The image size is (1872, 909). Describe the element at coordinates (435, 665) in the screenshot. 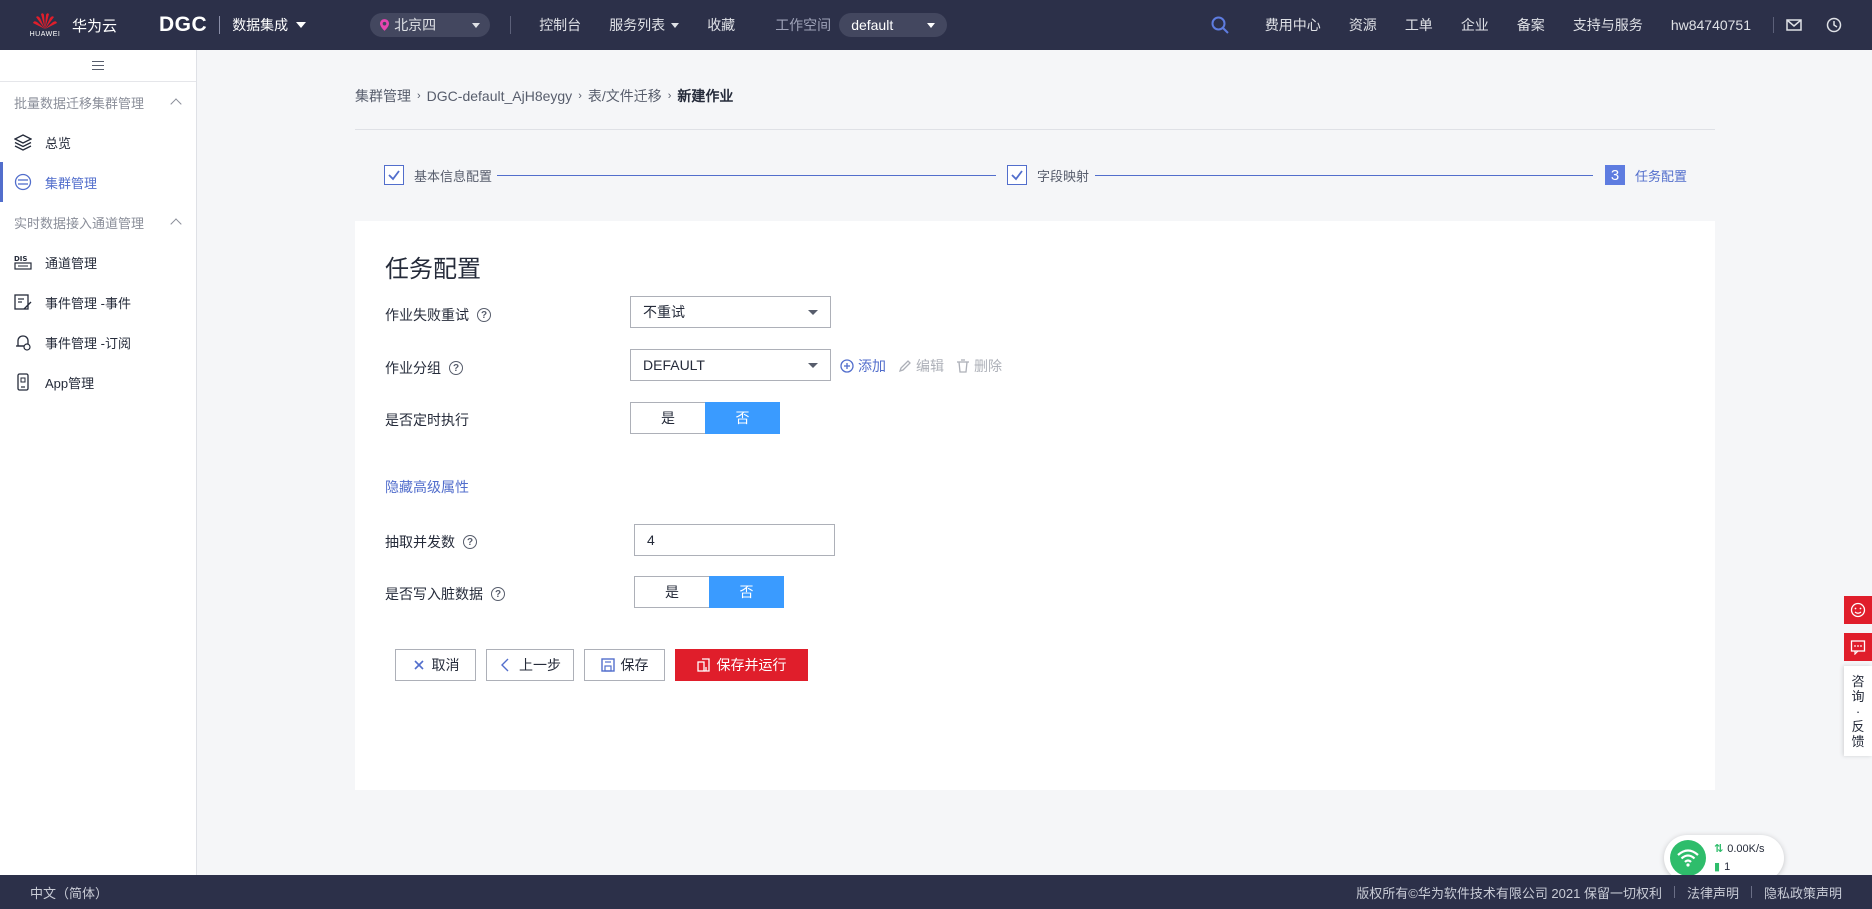

I see `cancel-button: 取消` at that location.